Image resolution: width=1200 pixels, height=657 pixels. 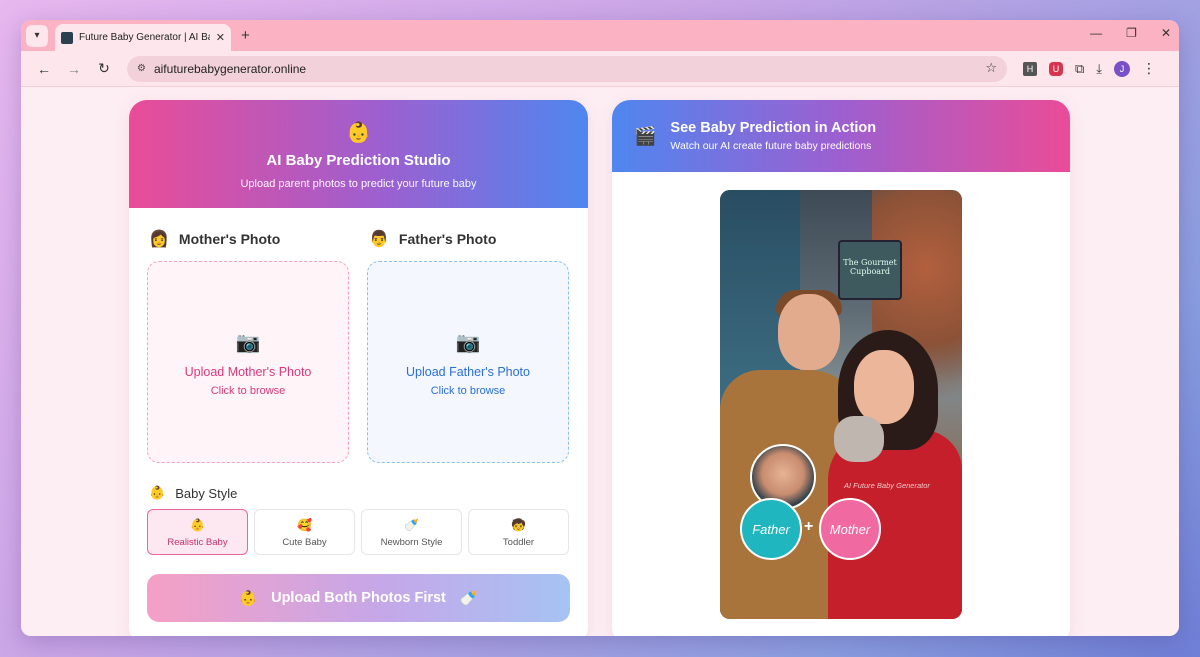 I want to click on studio-title: AI Baby Prediction Studio, so click(x=358, y=160).